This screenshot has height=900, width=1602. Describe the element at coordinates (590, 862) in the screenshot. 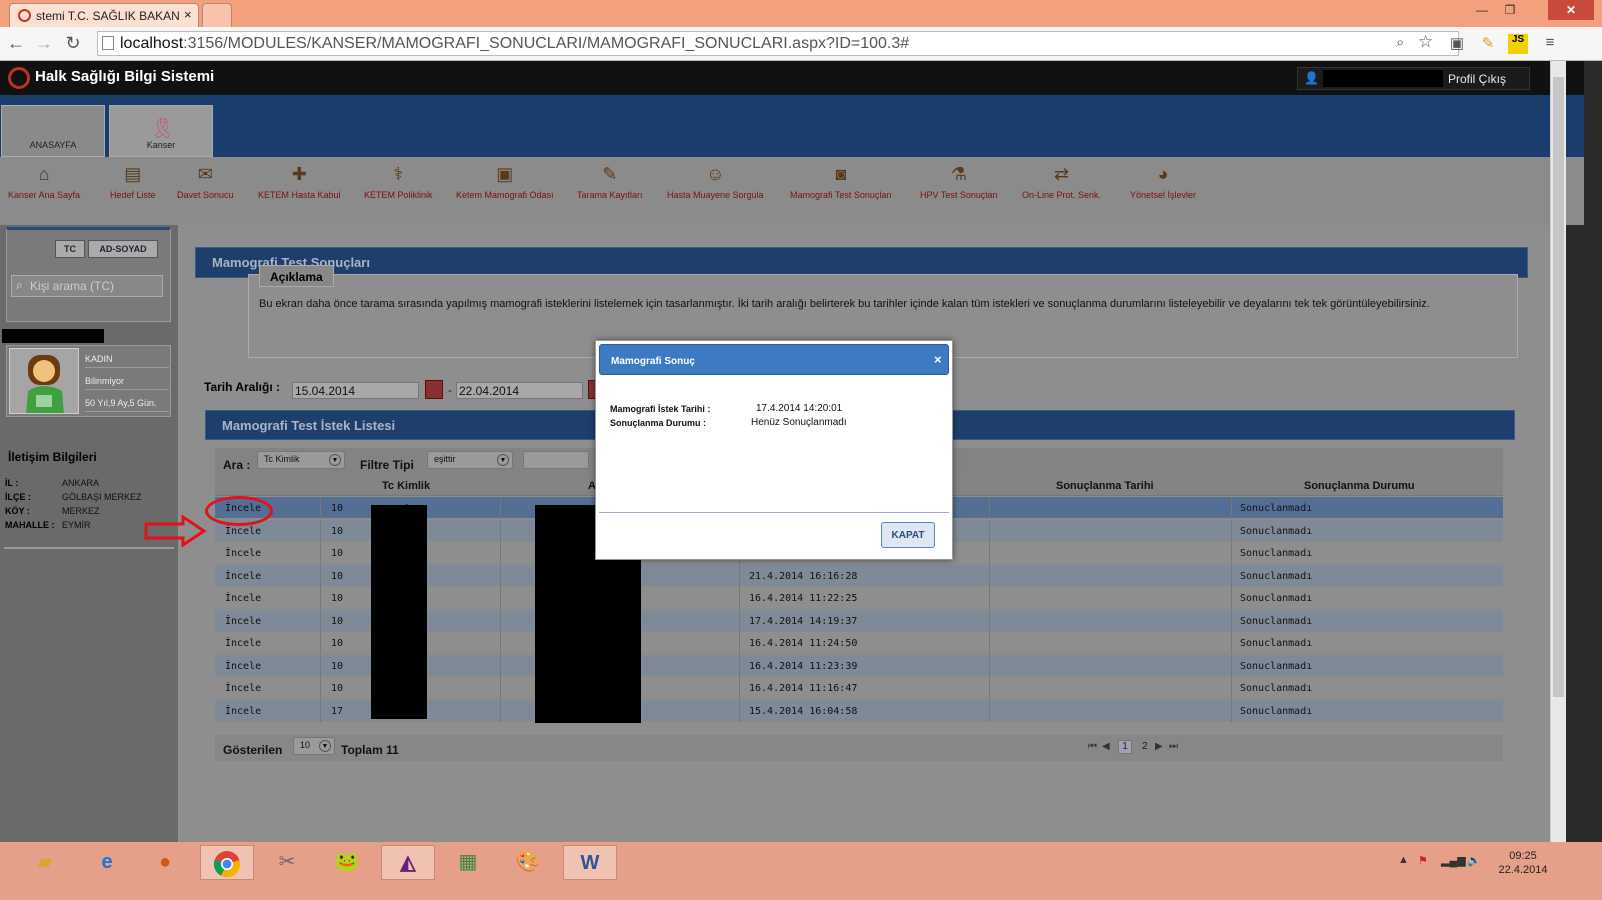

I see `word-icon: W` at that location.